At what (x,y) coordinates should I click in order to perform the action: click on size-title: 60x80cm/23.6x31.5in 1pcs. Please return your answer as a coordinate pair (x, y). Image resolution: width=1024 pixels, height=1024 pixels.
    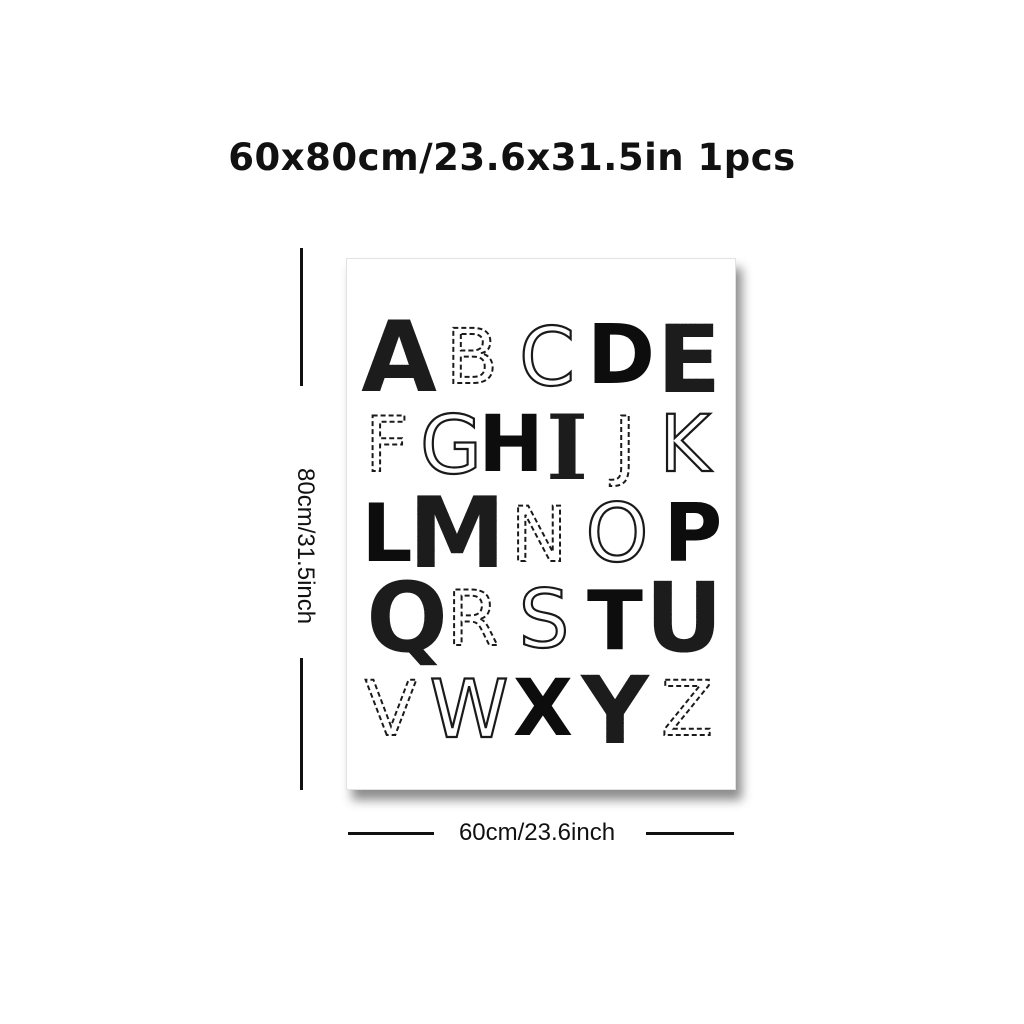
    Looking at the image, I should click on (512, 157).